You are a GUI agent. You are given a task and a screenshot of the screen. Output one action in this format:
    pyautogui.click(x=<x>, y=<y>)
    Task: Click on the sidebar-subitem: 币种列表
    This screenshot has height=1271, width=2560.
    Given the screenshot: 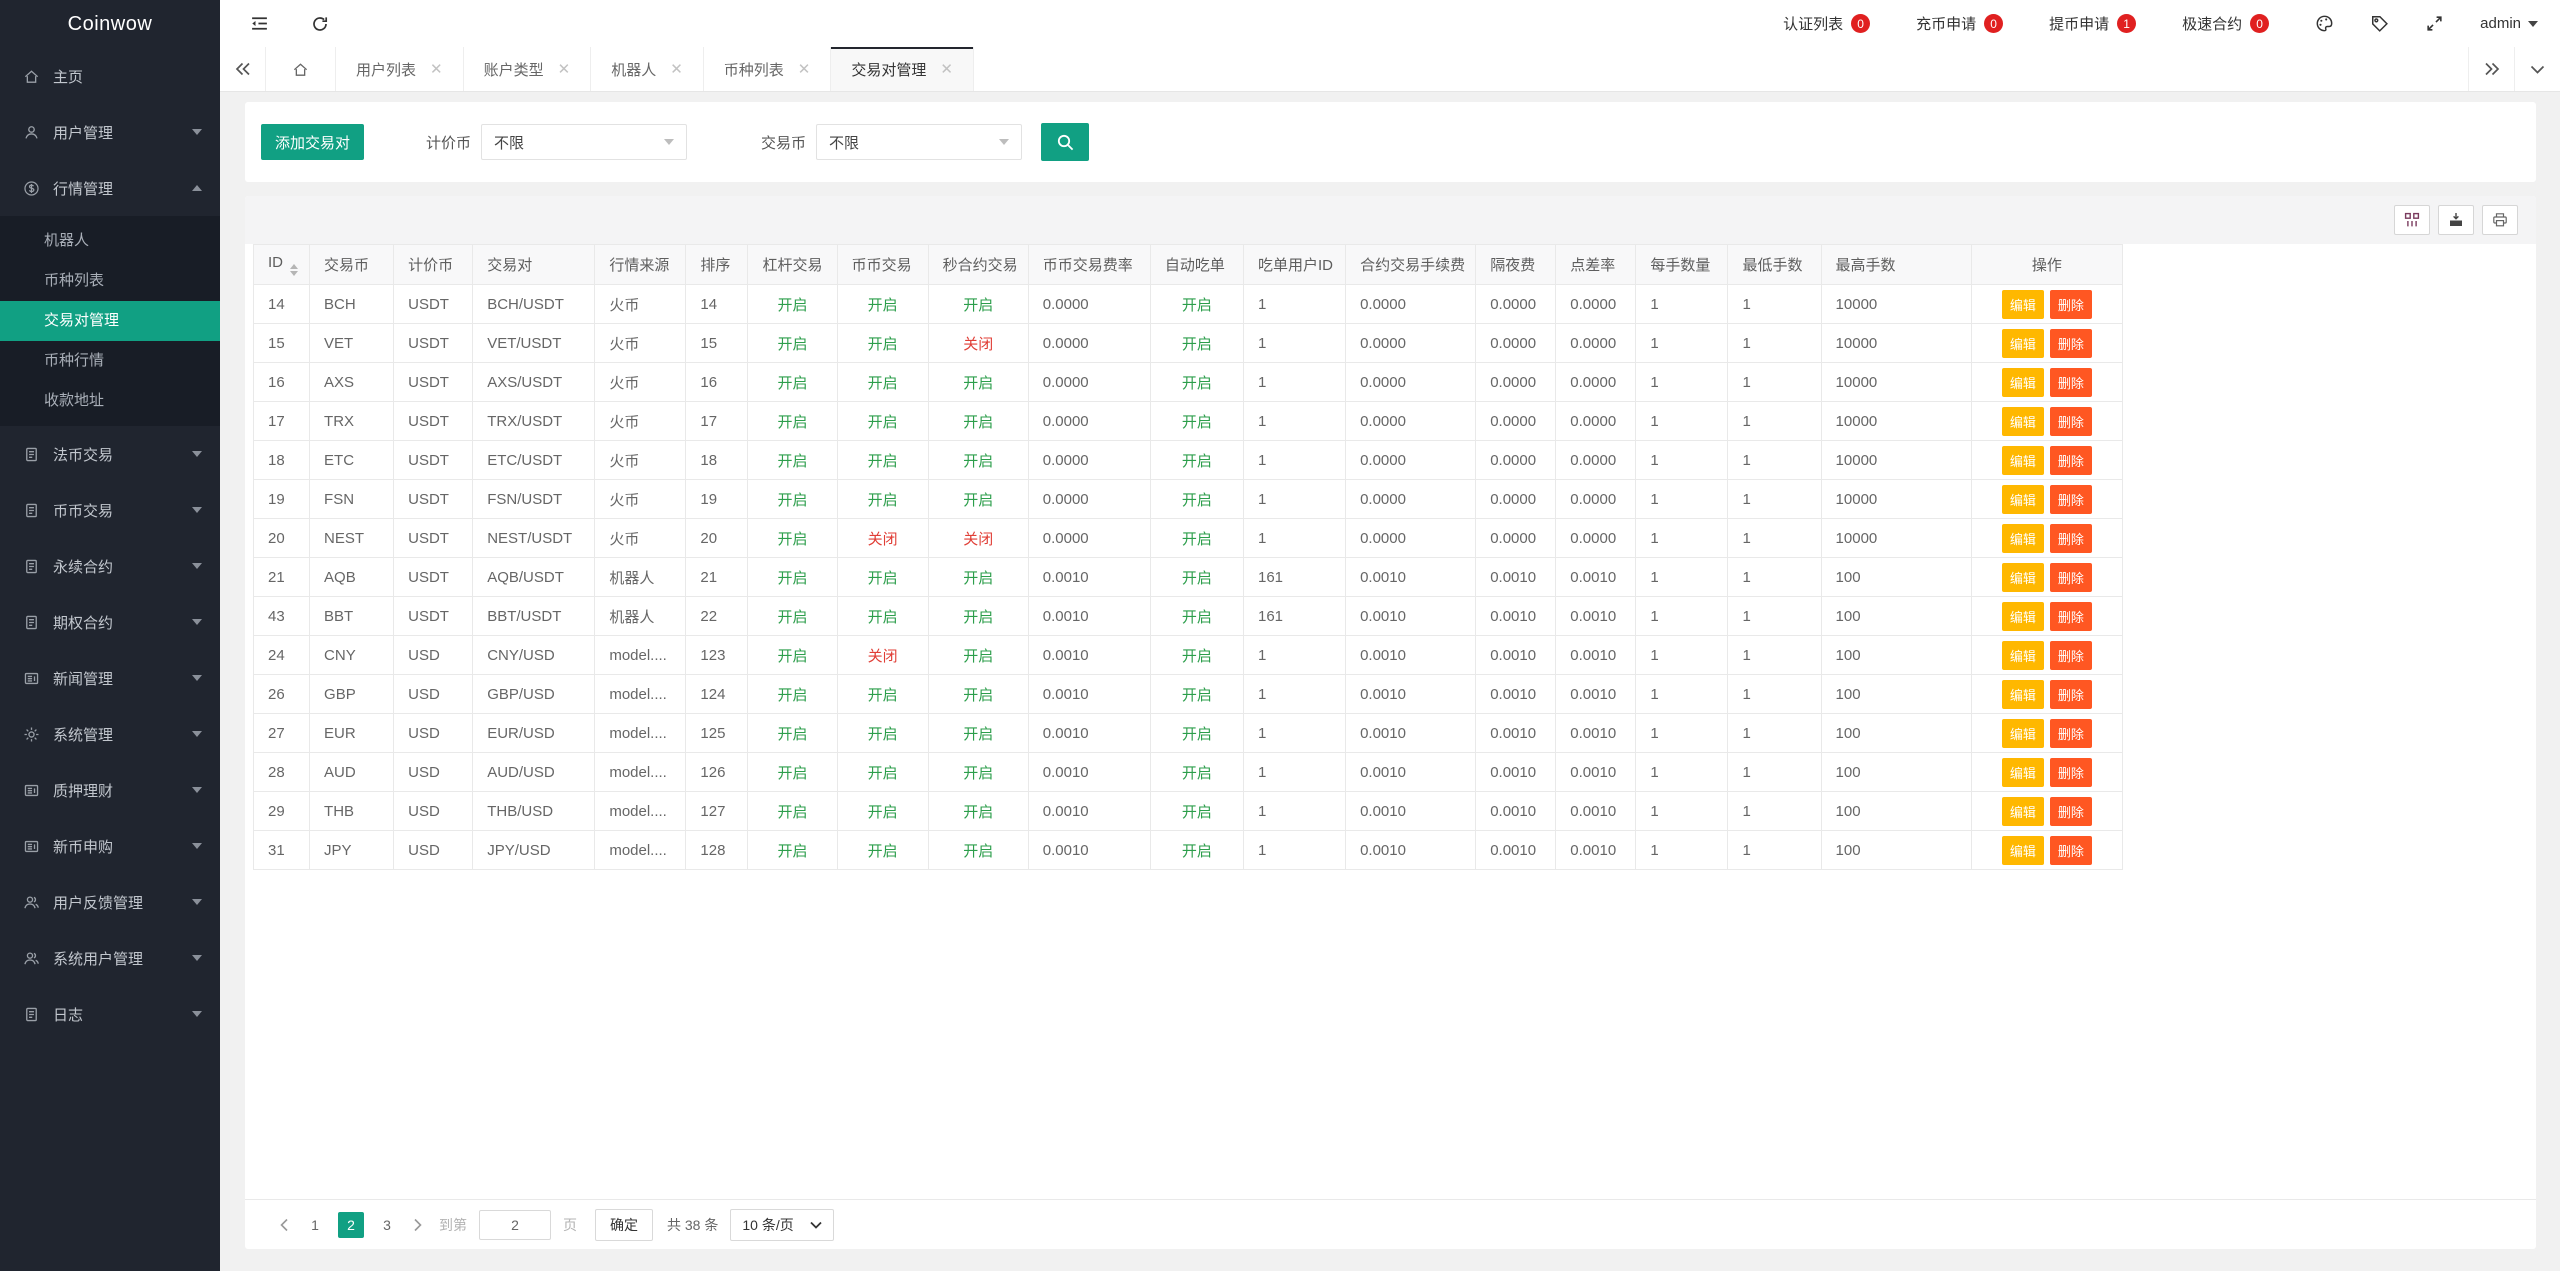 What is the action you would take?
    pyautogui.click(x=110, y=281)
    